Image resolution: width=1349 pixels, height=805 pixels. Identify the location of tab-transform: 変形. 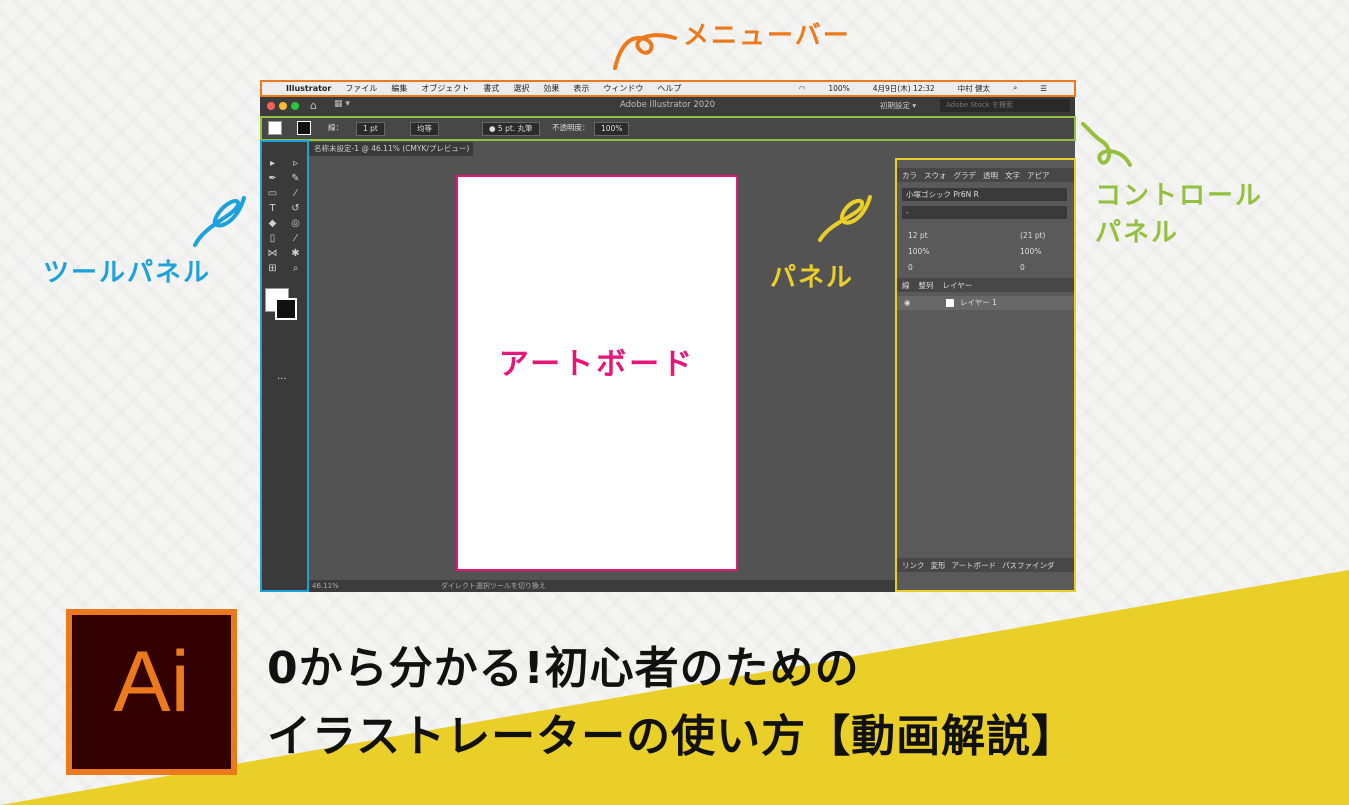
(938, 565).